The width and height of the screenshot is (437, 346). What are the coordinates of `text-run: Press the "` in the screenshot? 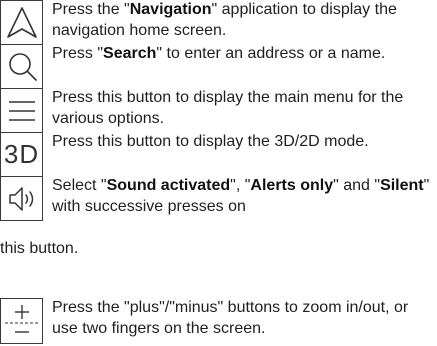 It's located at (91, 9).